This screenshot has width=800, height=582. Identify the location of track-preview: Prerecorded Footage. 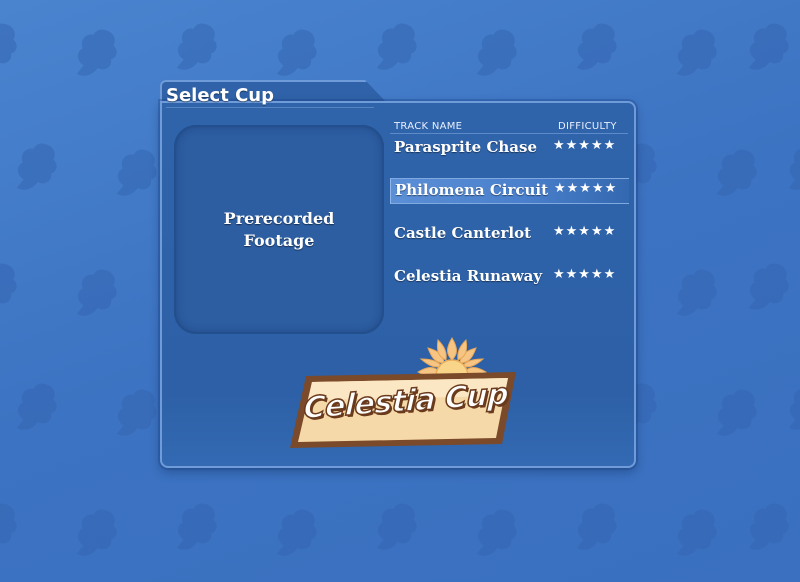
(279, 229).